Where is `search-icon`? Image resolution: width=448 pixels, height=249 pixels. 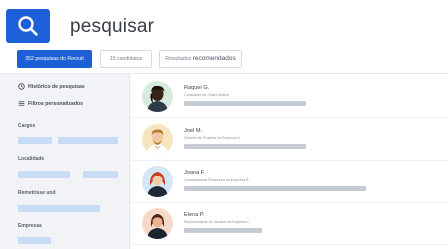
search-icon is located at coordinates (28, 26).